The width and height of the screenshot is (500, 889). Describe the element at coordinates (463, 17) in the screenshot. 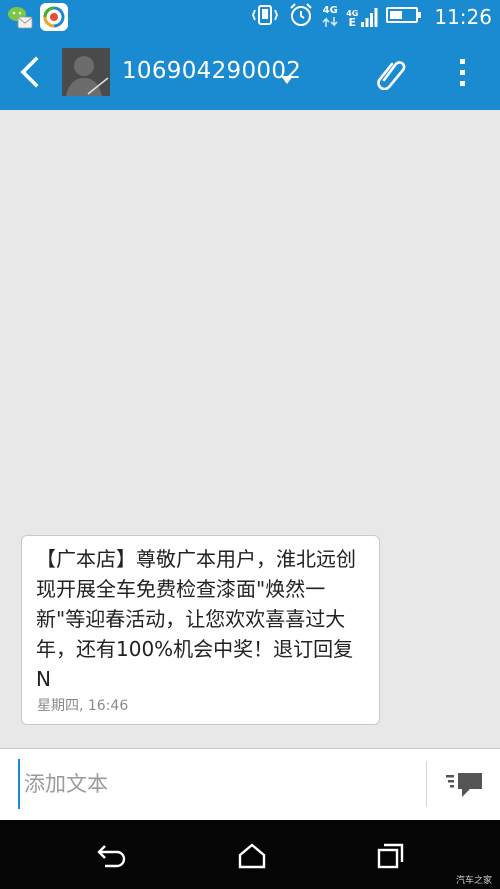

I see `clock: 11:26` at that location.